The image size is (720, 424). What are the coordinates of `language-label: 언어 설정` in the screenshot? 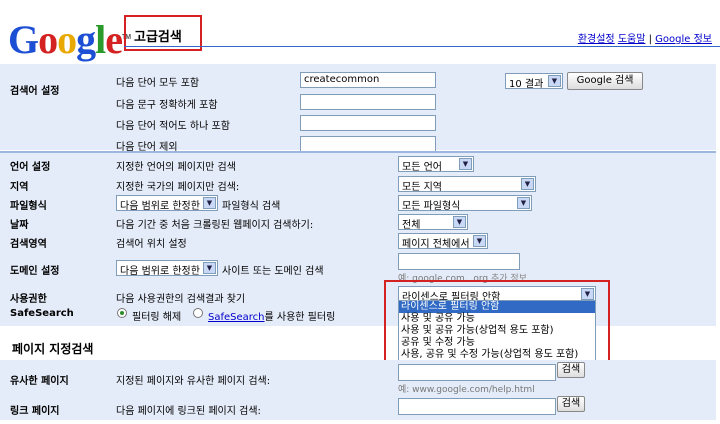 It's located at (30, 167).